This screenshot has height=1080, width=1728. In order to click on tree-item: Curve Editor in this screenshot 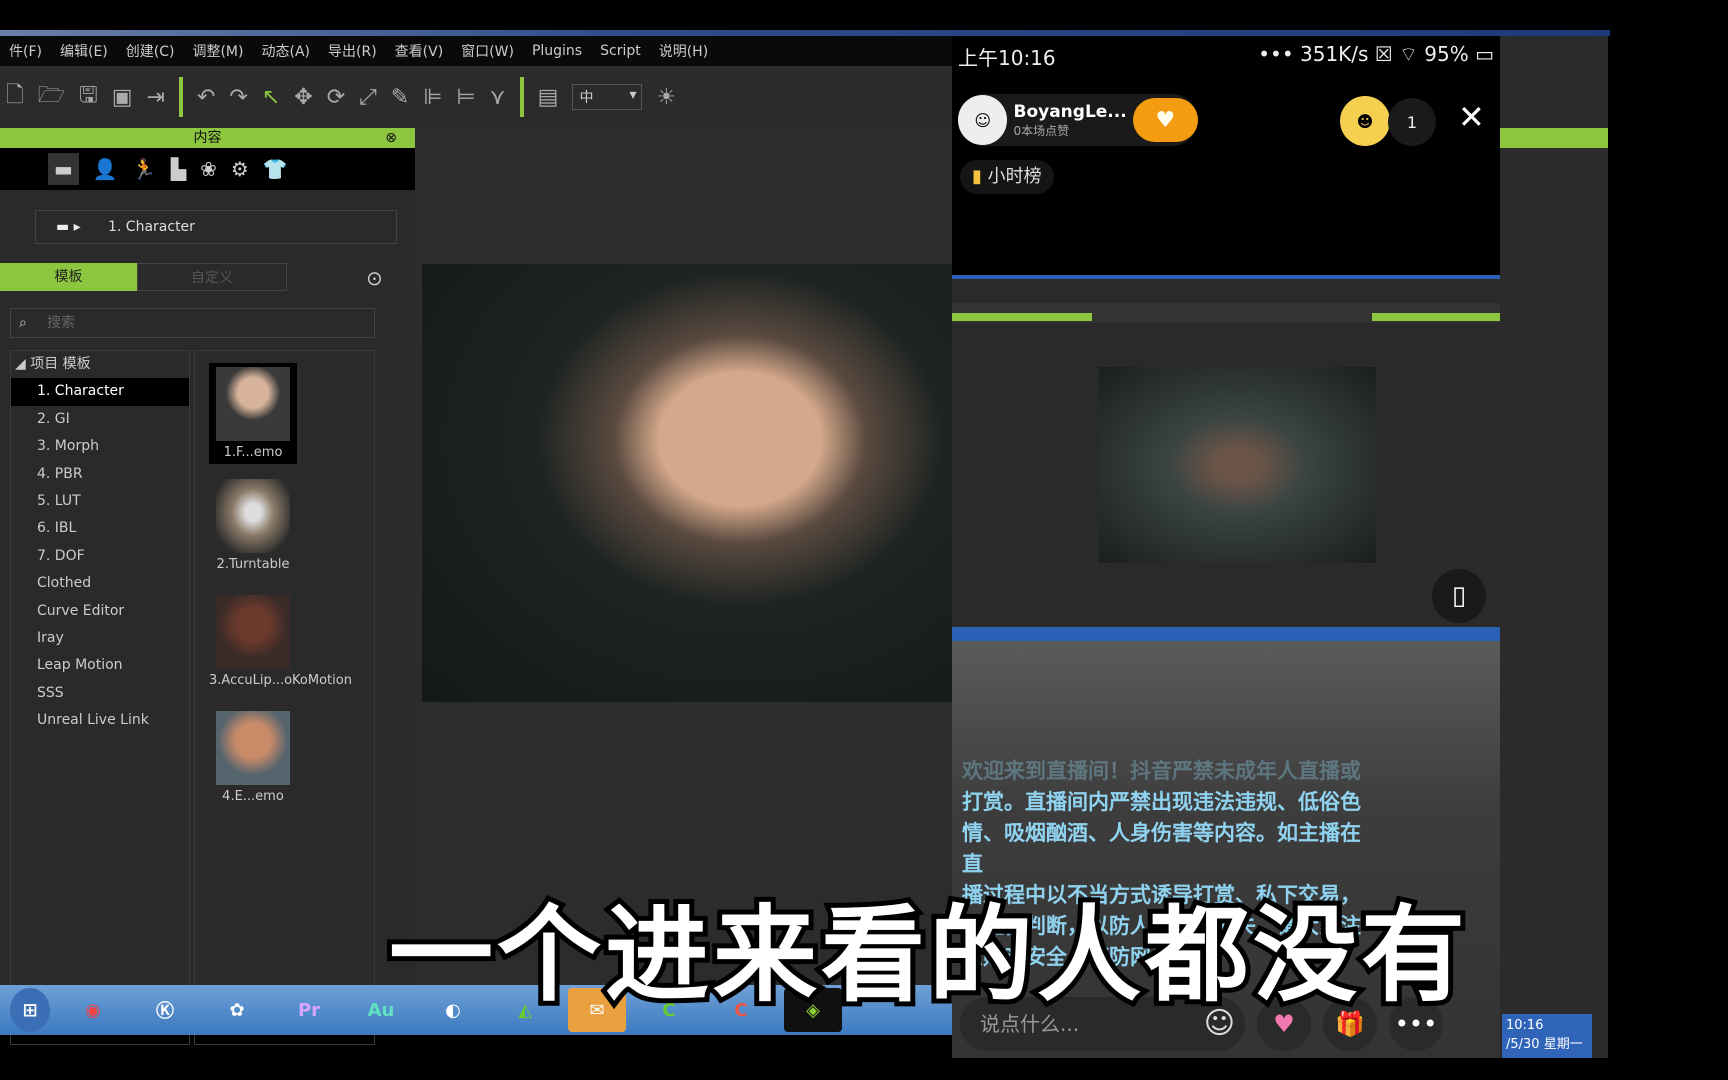, I will do `click(100, 611)`.